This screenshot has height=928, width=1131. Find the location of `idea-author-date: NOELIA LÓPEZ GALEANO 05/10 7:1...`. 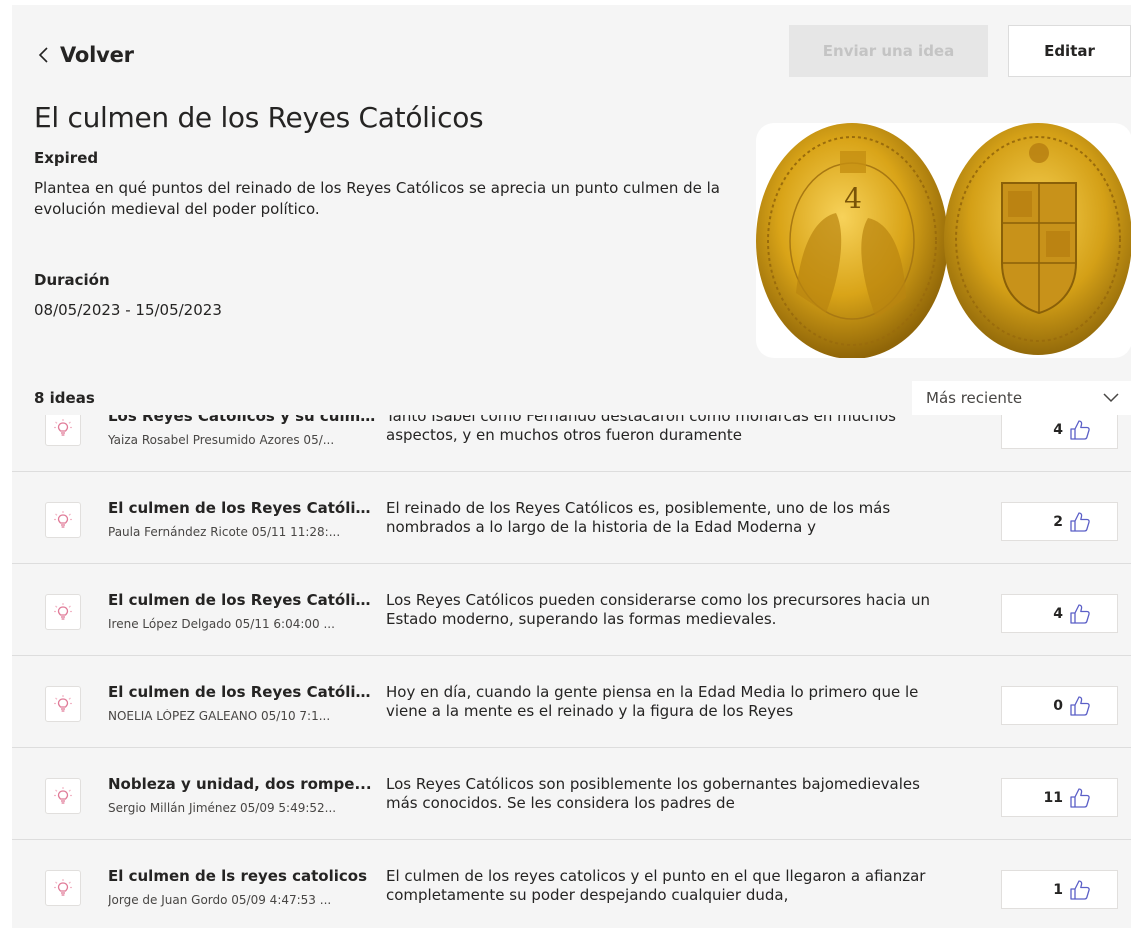

idea-author-date: NOELIA LÓPEZ GALEANO 05/10 7:1... is located at coordinates (219, 716).